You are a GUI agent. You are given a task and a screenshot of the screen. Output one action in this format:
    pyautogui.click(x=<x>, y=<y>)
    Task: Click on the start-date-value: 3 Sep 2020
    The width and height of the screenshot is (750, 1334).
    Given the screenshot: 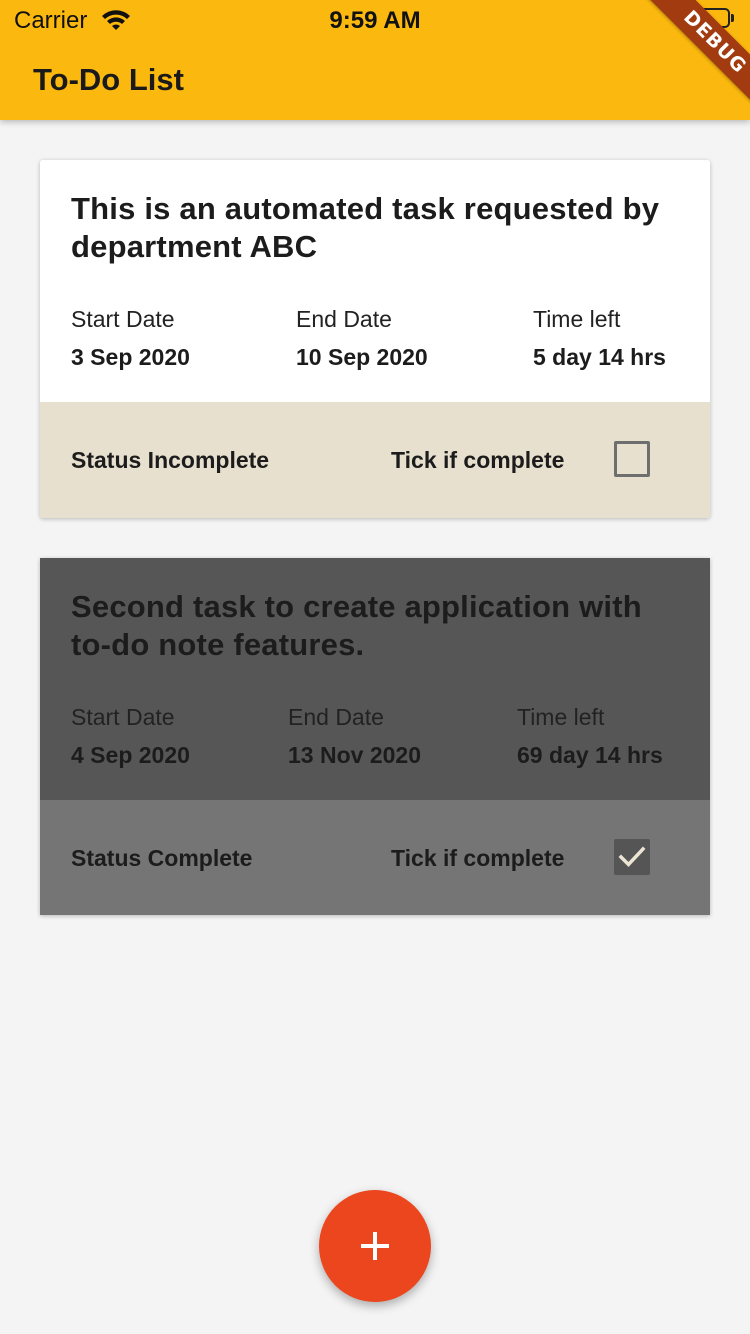 What is the action you would take?
    pyautogui.click(x=130, y=357)
    